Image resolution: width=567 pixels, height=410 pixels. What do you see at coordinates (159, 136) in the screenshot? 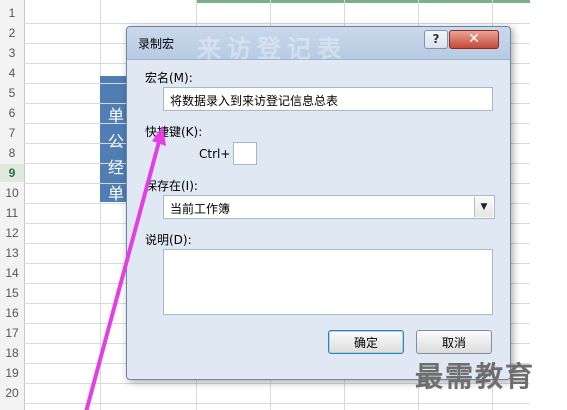
I see `arrow-head` at bounding box center [159, 136].